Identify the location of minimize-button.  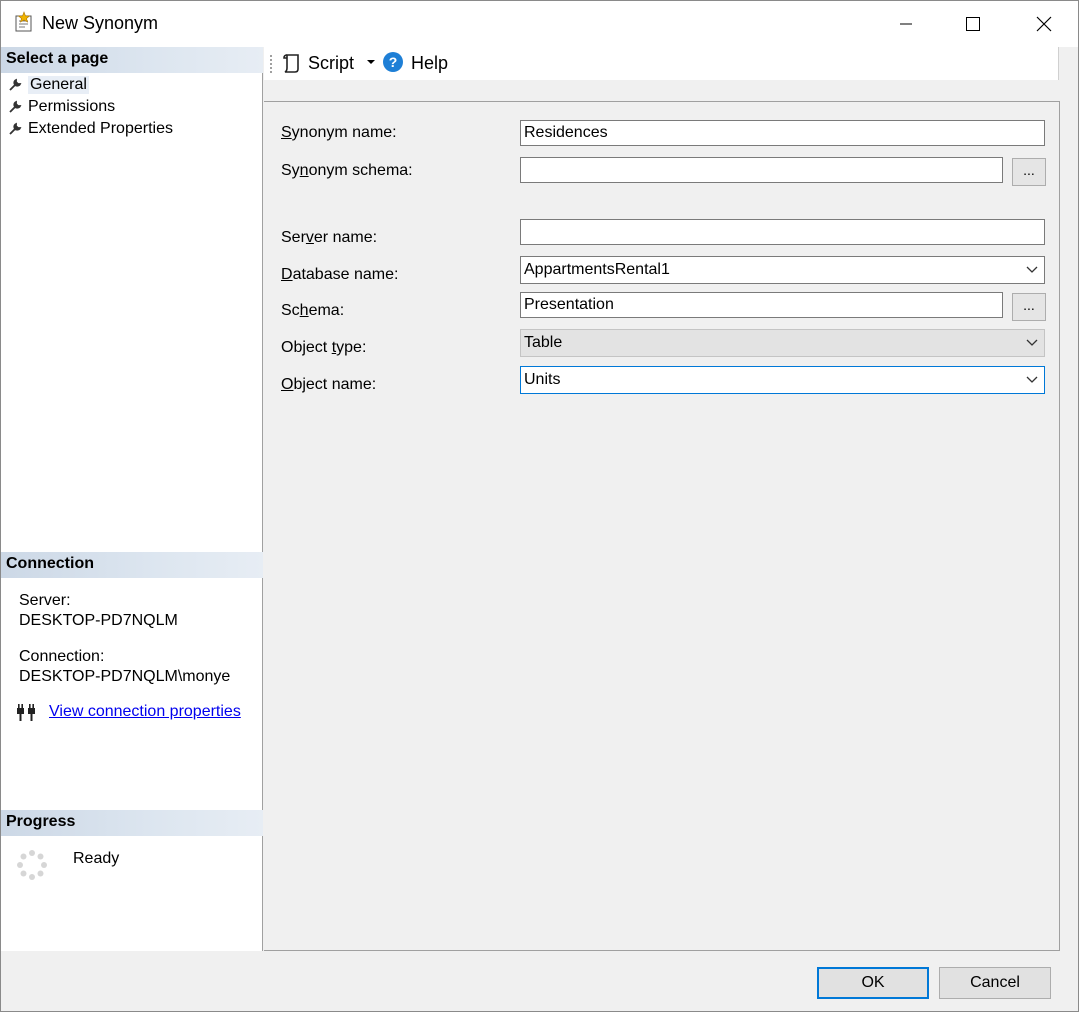
(906, 24).